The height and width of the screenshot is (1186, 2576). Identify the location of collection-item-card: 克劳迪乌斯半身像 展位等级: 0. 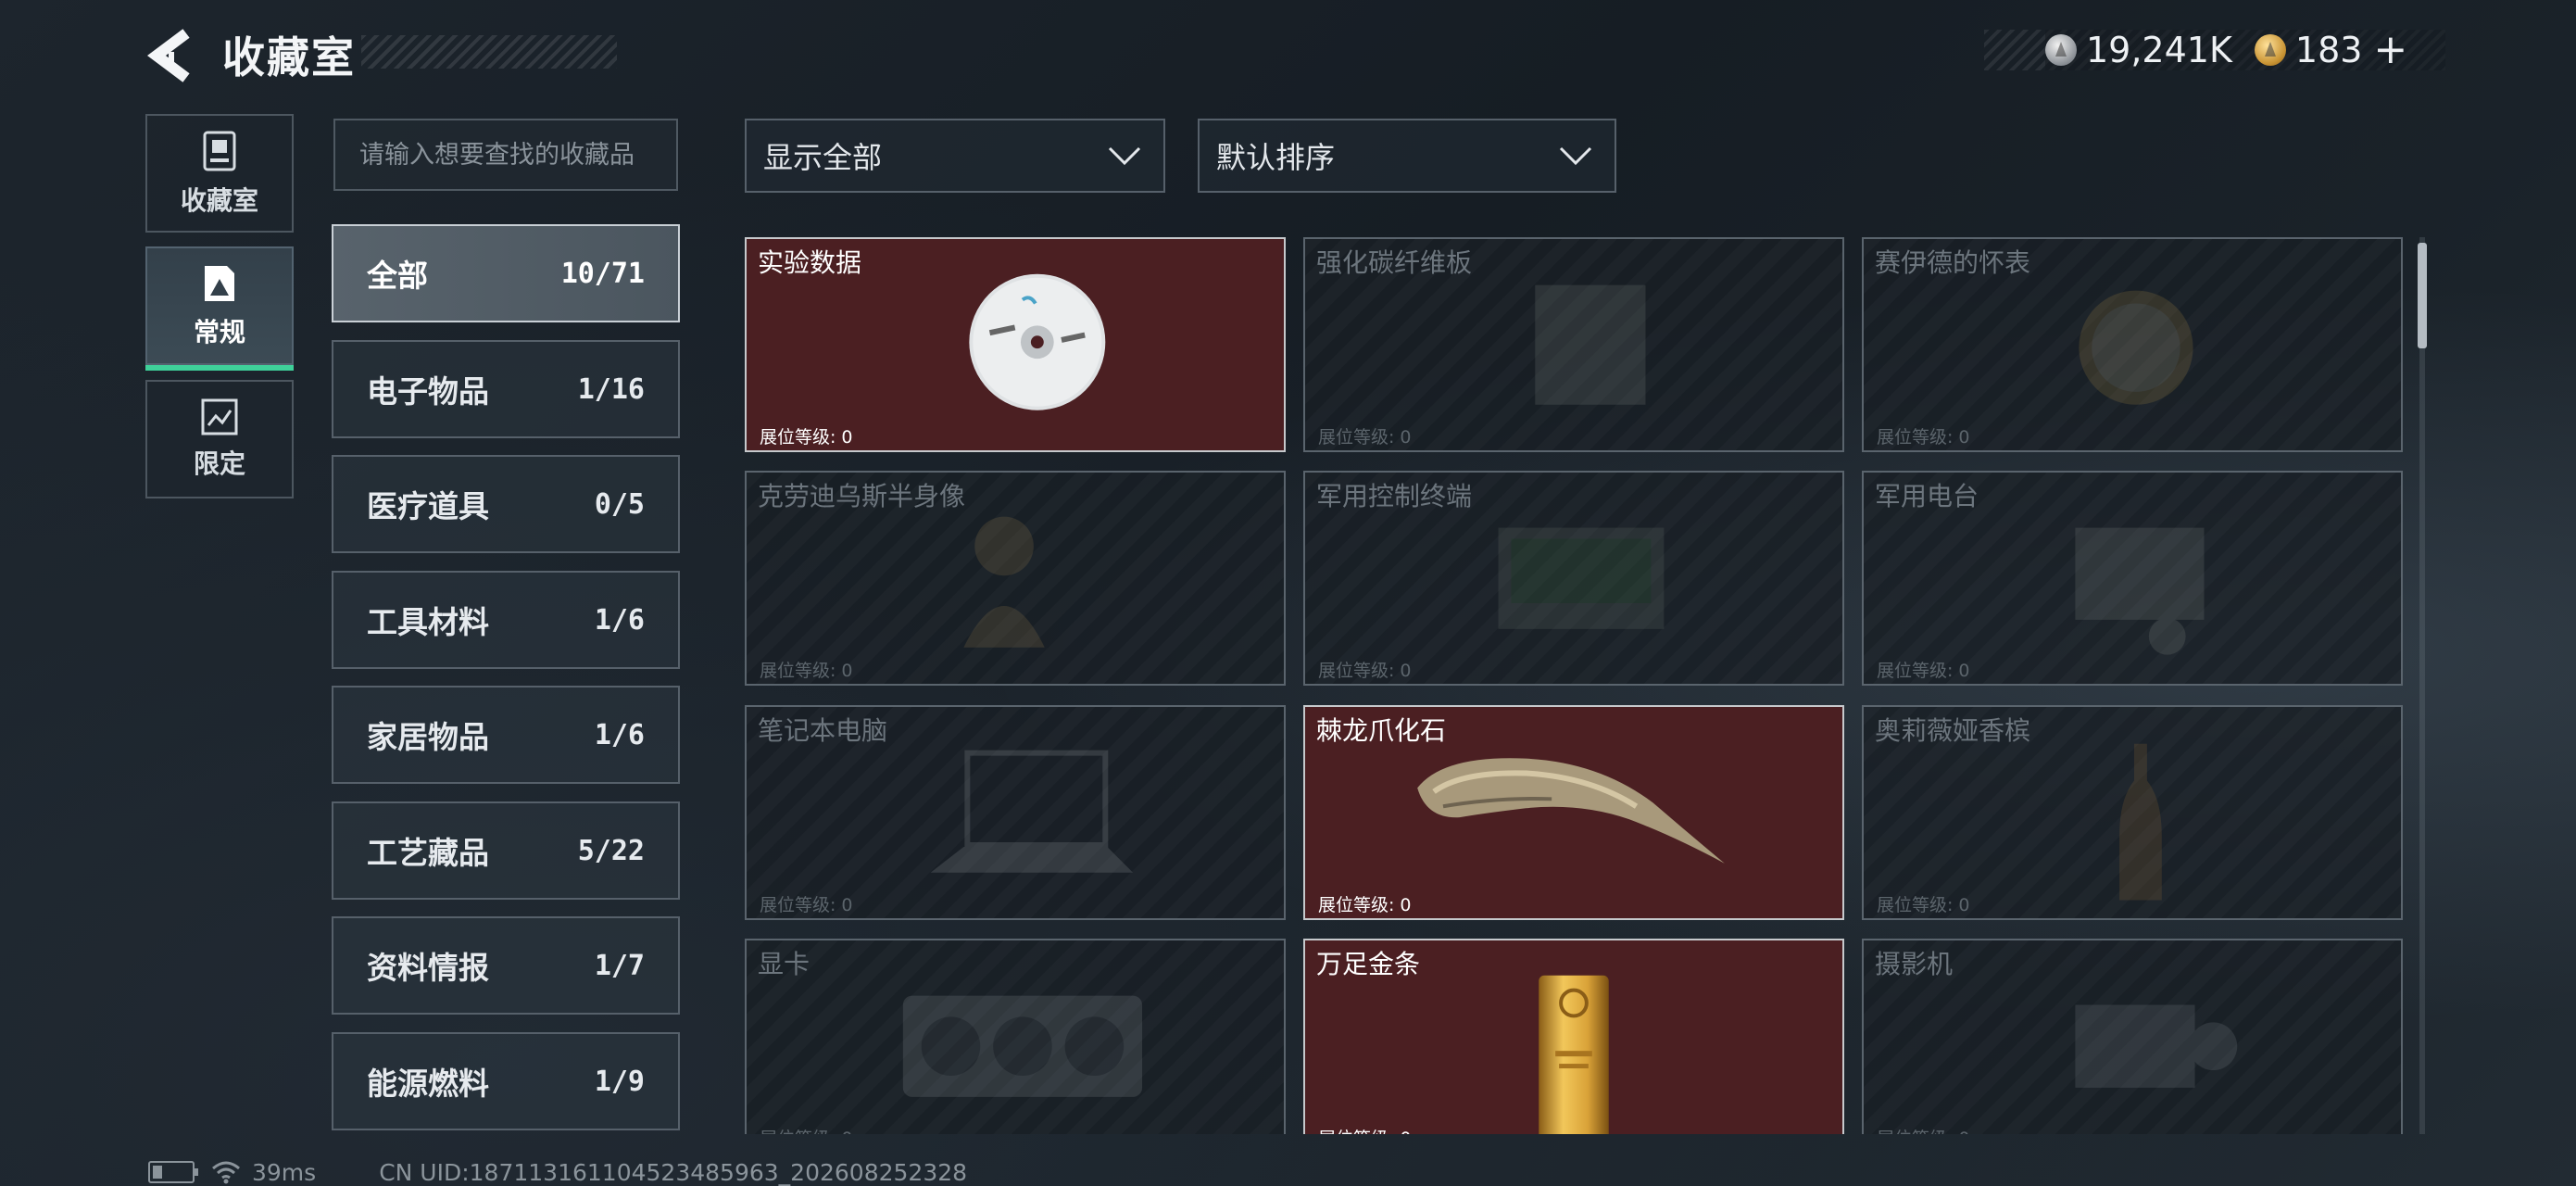
(1015, 578).